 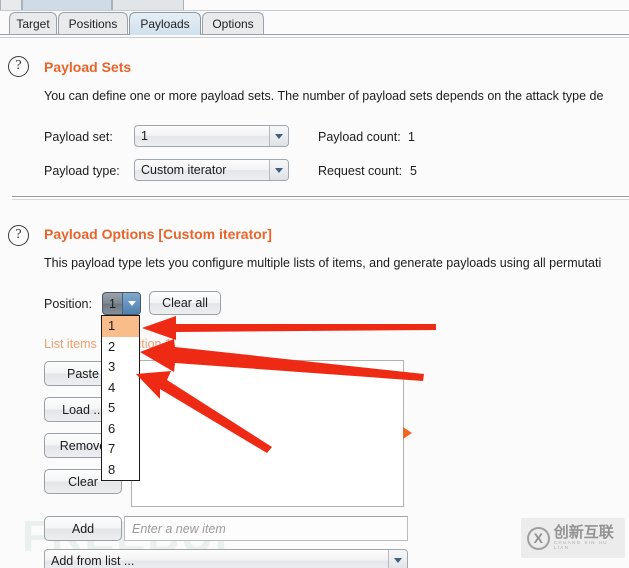 What do you see at coordinates (165, 23) in the screenshot?
I see `tab-payloads: Payloads` at bounding box center [165, 23].